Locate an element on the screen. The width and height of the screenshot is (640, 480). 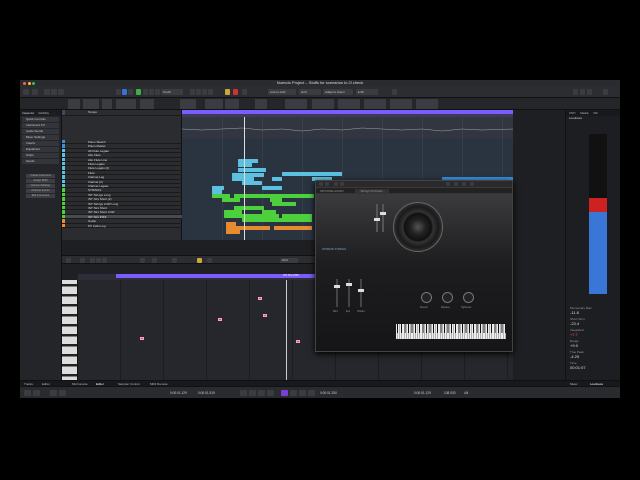
auto-scroll-button is located at coordinates (82, 260).